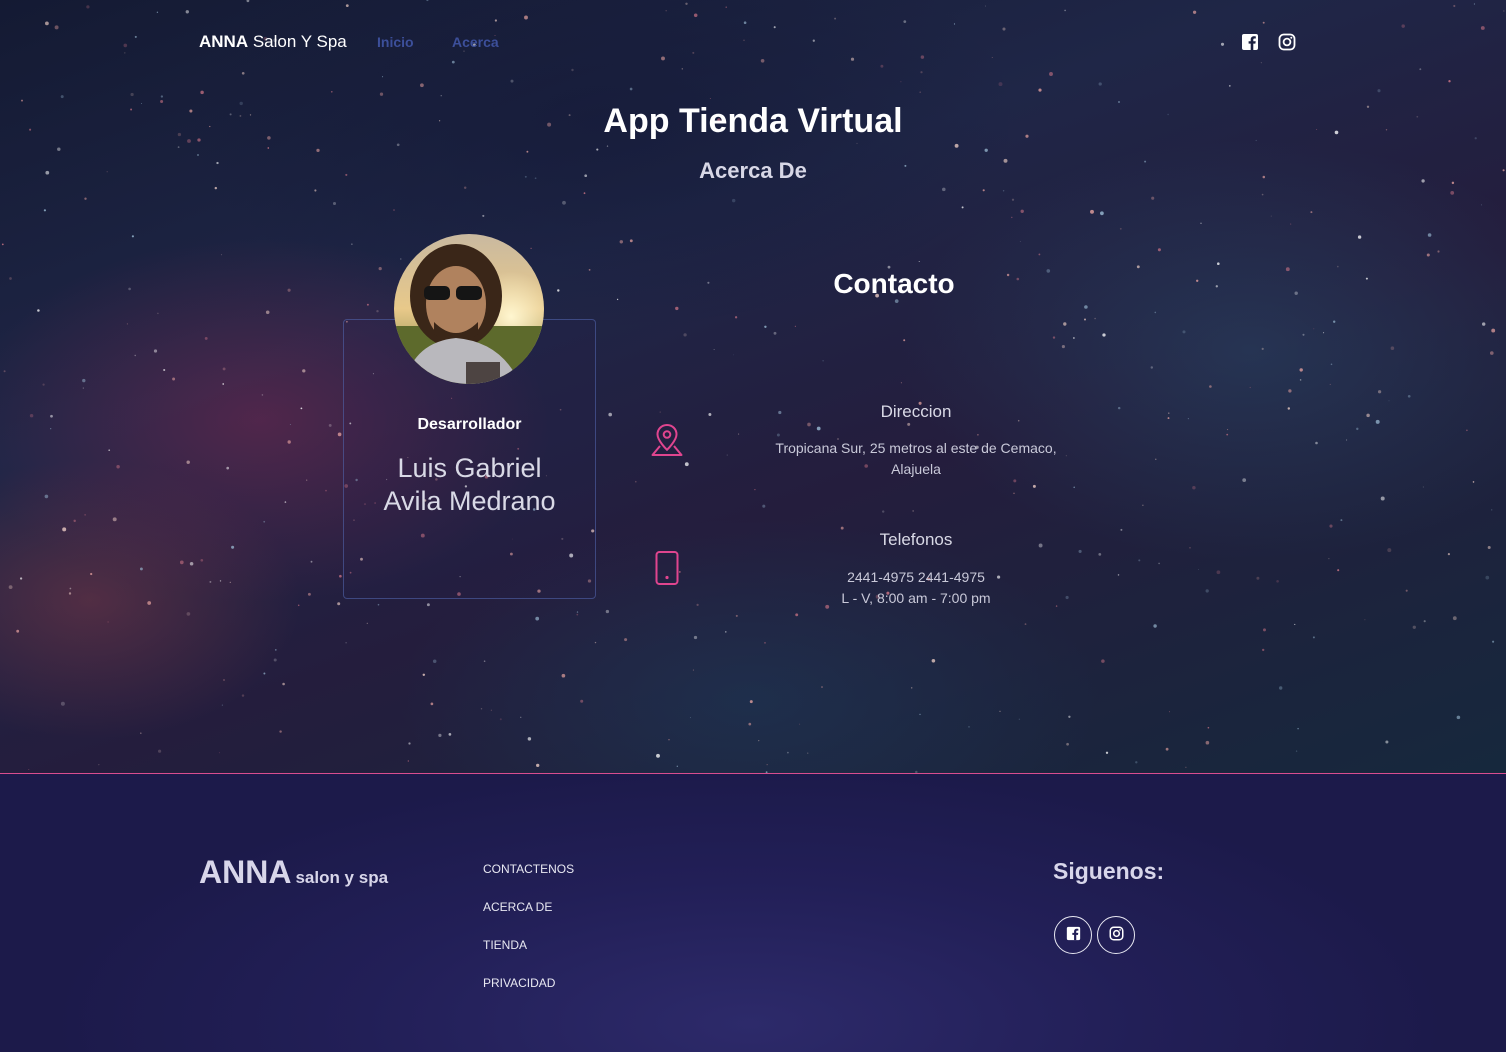  Describe the element at coordinates (1287, 42) in the screenshot. I see `instagram-icon` at that location.